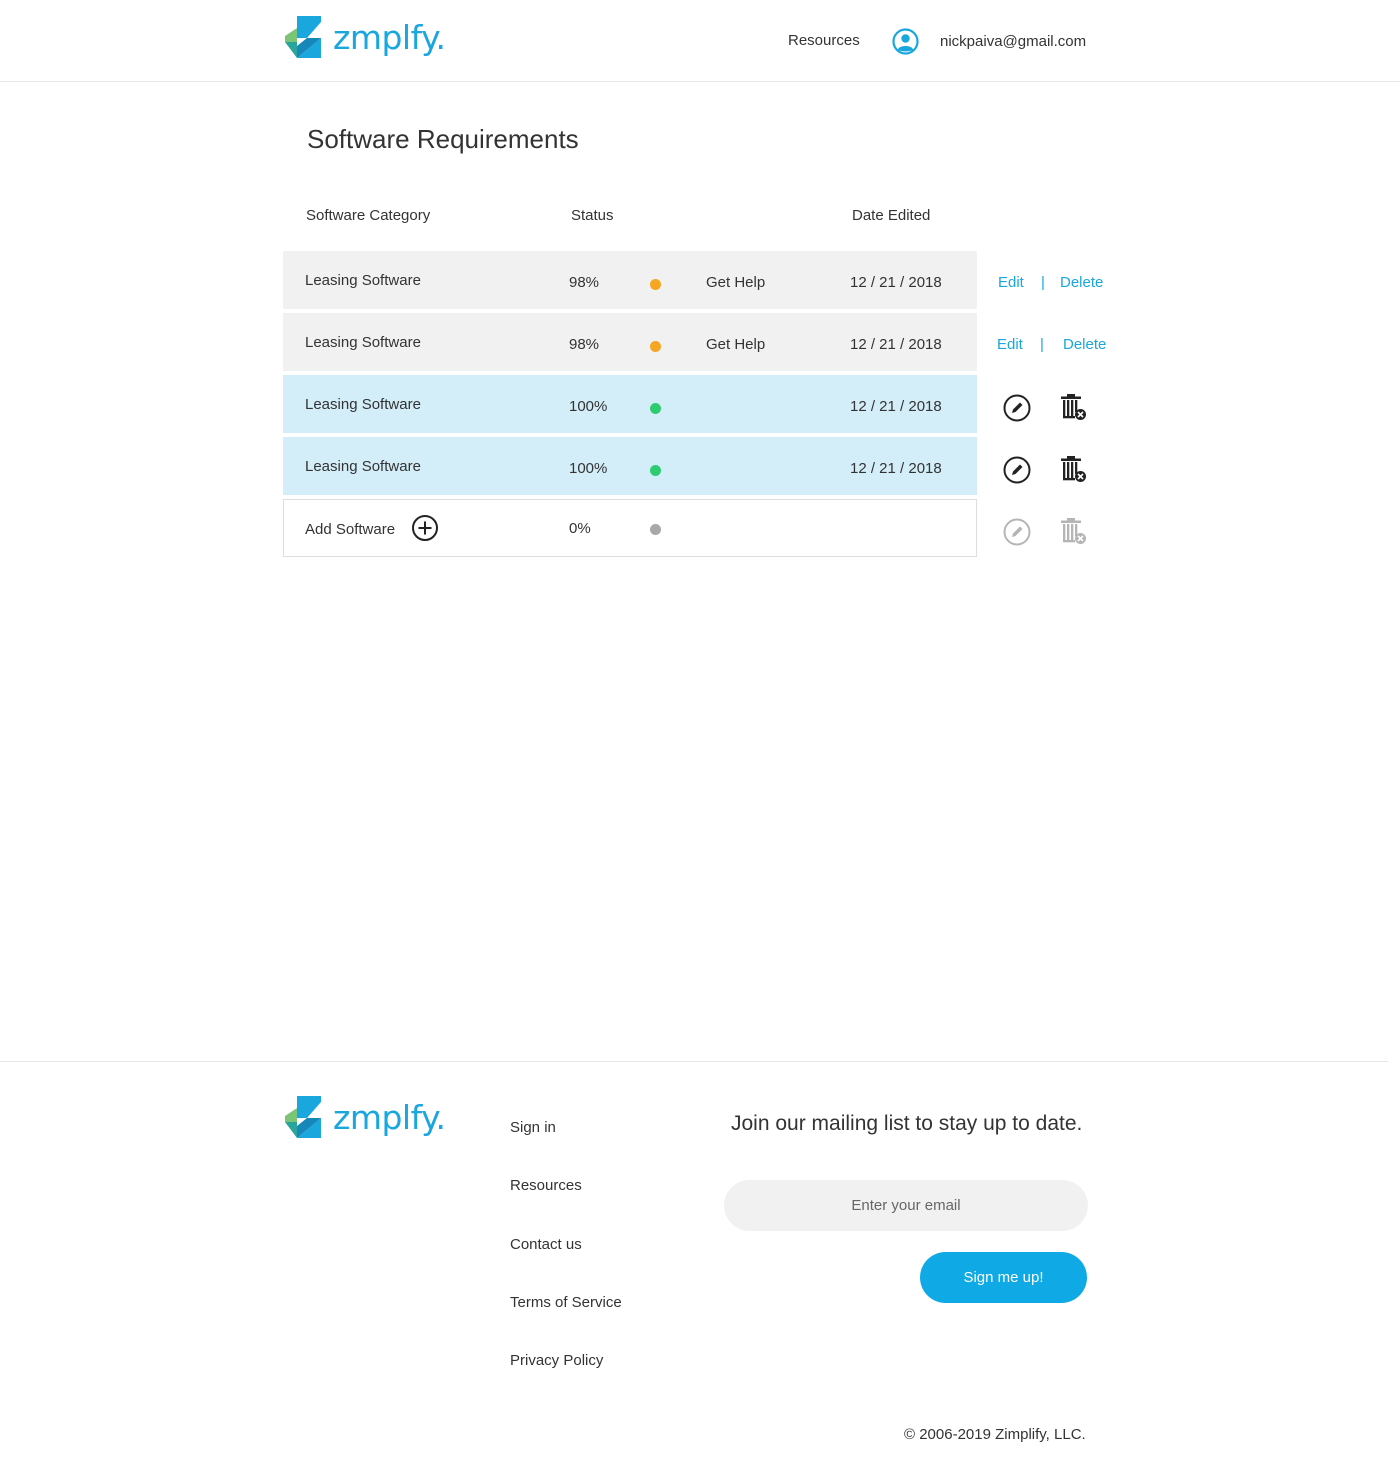 This screenshot has width=1400, height=1482. Describe the element at coordinates (995, 1434) in the screenshot. I see `copyright-text: © 2006-2019 Zimplify, LLC.` at that location.